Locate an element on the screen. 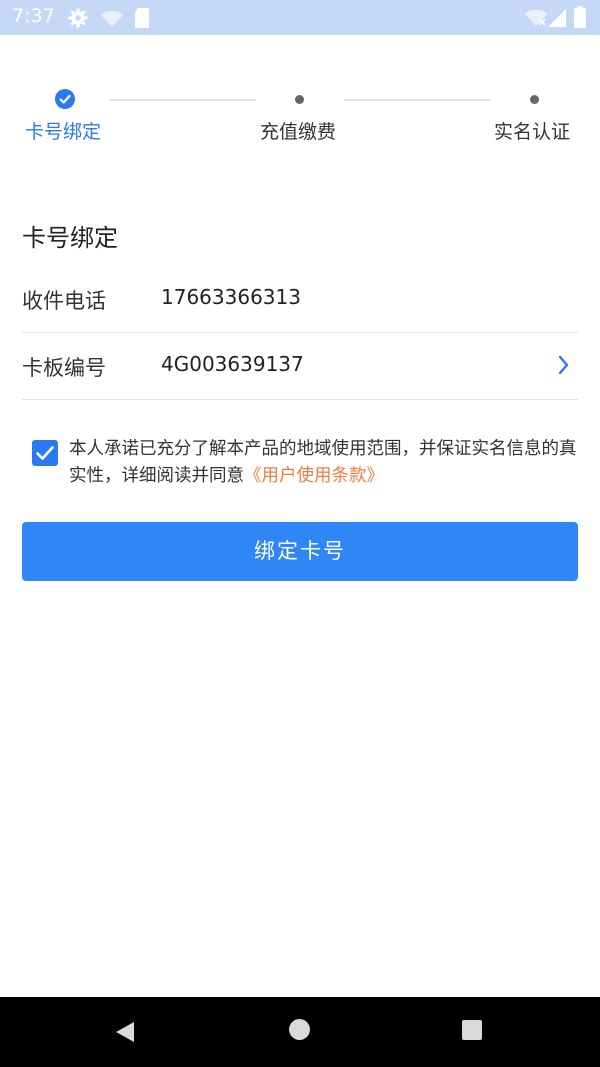 The image size is (600, 1067). check-icon is located at coordinates (45, 453).